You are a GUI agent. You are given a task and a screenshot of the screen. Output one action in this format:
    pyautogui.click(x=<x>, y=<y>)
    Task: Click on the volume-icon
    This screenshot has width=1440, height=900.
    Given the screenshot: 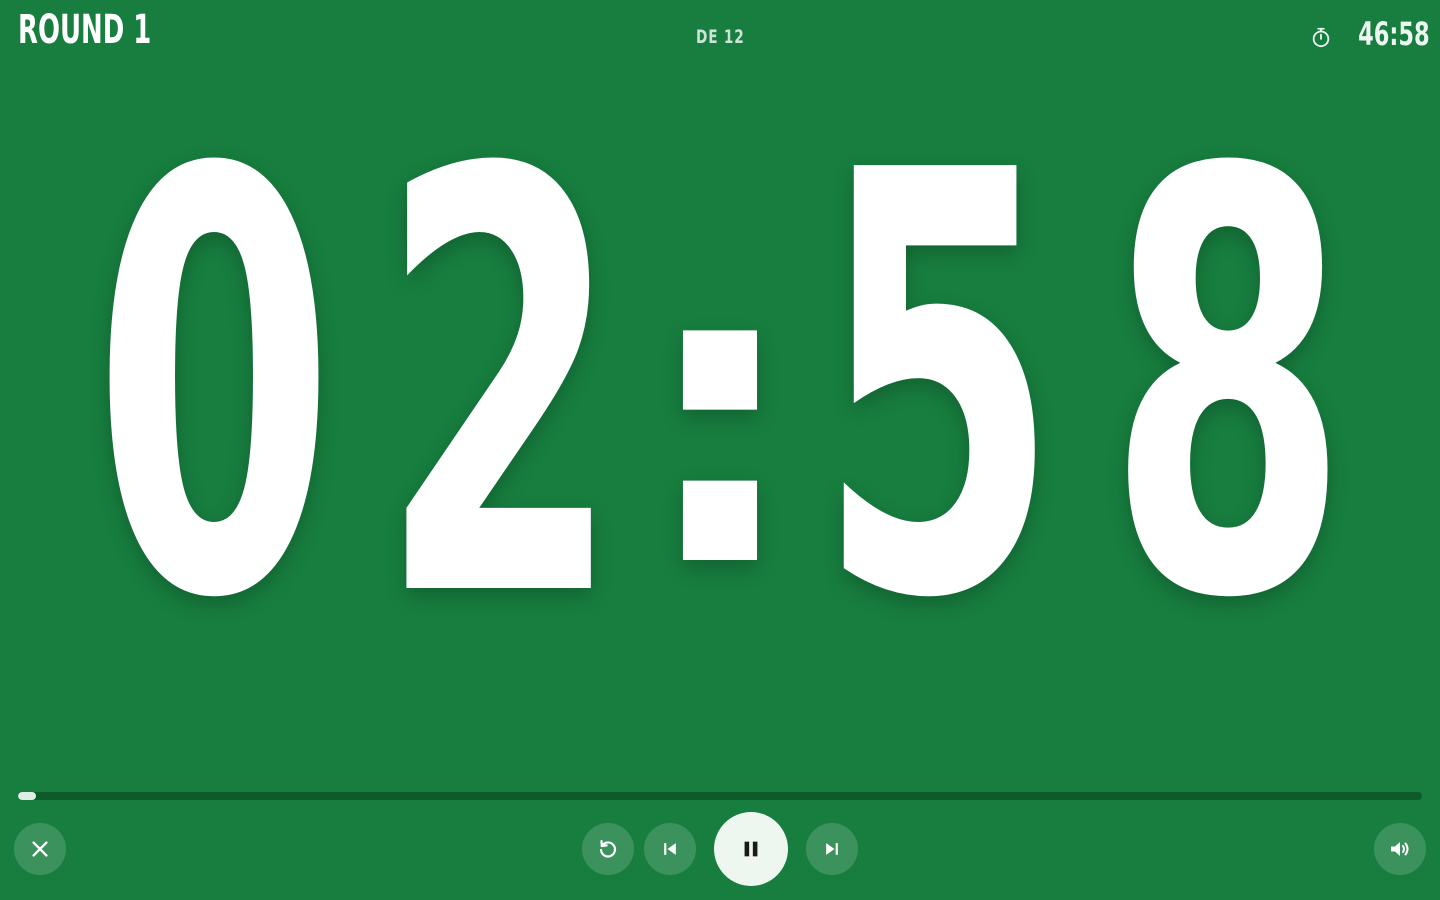 What is the action you would take?
    pyautogui.click(x=1400, y=849)
    